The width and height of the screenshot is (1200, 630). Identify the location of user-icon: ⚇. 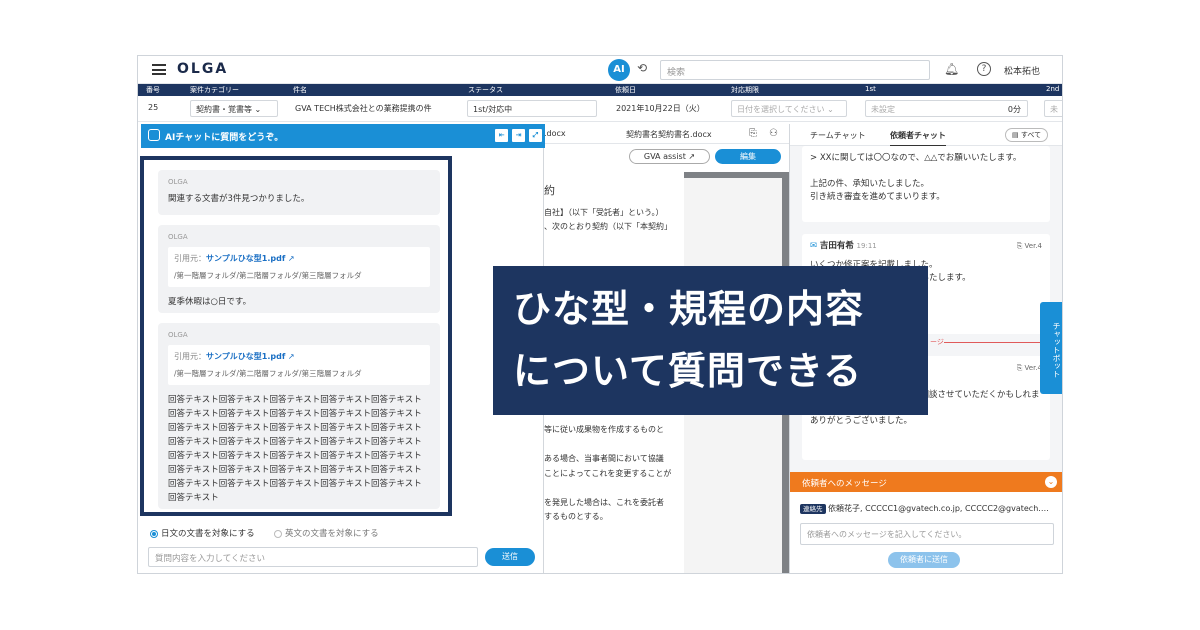
(773, 133).